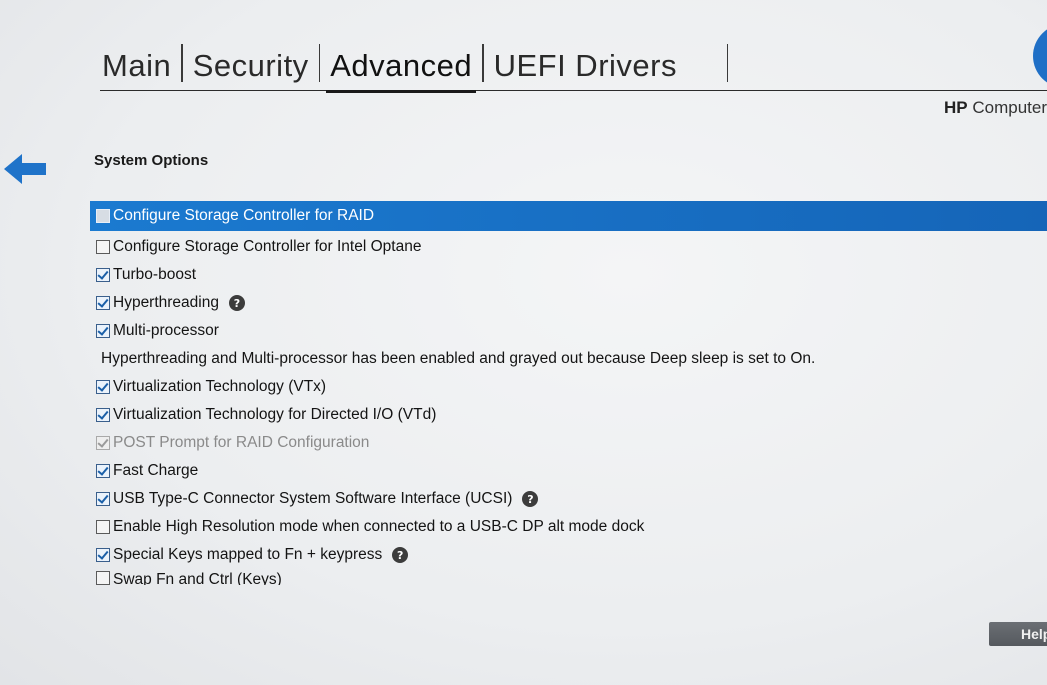 The width and height of the screenshot is (1047, 685). What do you see at coordinates (568, 275) in the screenshot?
I see `option-turbo-boost: Turbo-boost` at bounding box center [568, 275].